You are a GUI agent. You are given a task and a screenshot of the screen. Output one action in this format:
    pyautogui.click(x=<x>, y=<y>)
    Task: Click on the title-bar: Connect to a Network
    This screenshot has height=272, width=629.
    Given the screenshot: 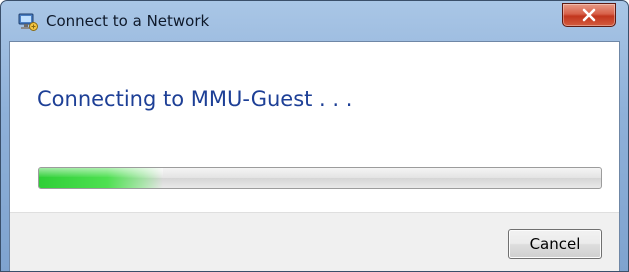 What is the action you would take?
    pyautogui.click(x=314, y=21)
    